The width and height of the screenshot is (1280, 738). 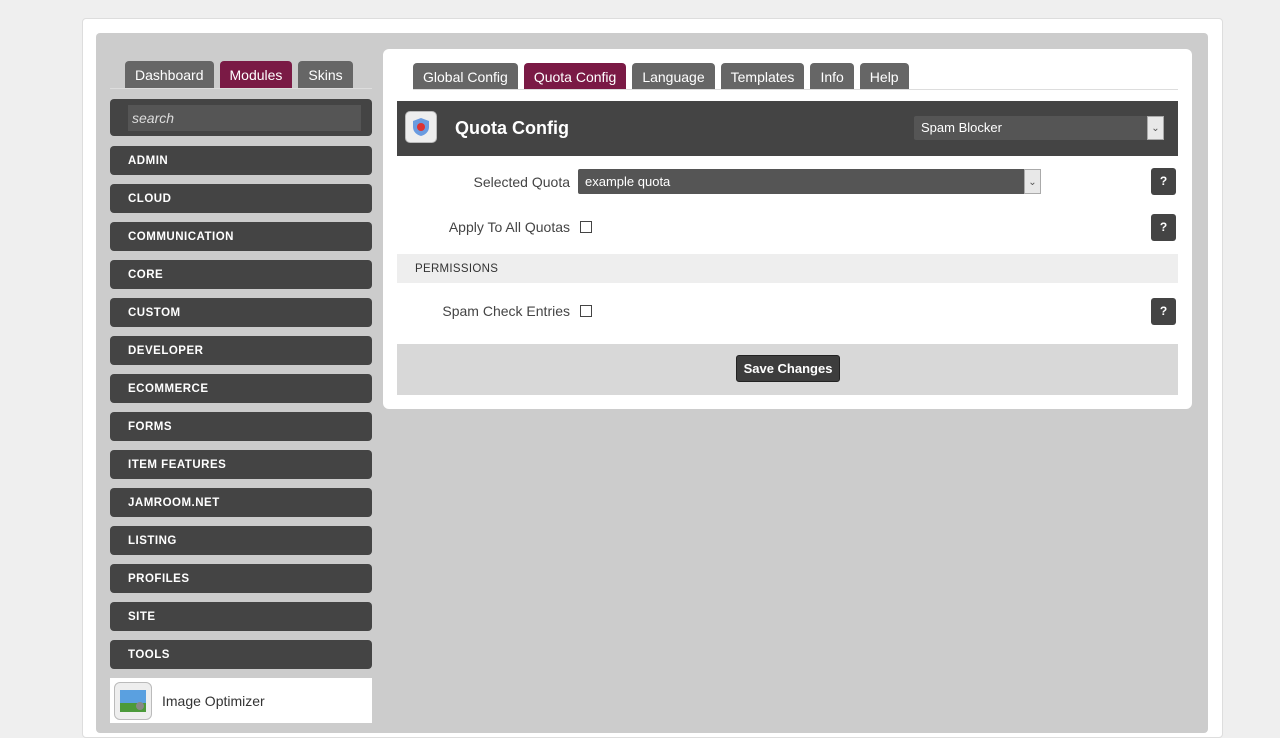 What do you see at coordinates (241, 198) in the screenshot?
I see `category-cloud: CLOUD` at bounding box center [241, 198].